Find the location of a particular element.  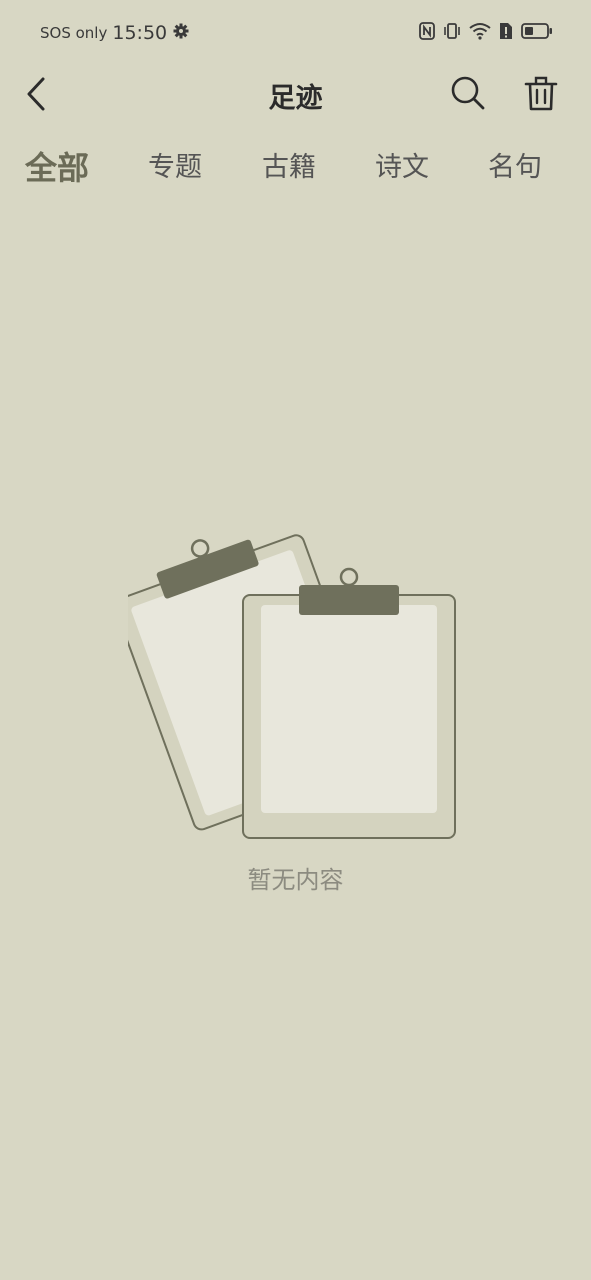

empty-message: 暂无内容 is located at coordinates (295, 880).